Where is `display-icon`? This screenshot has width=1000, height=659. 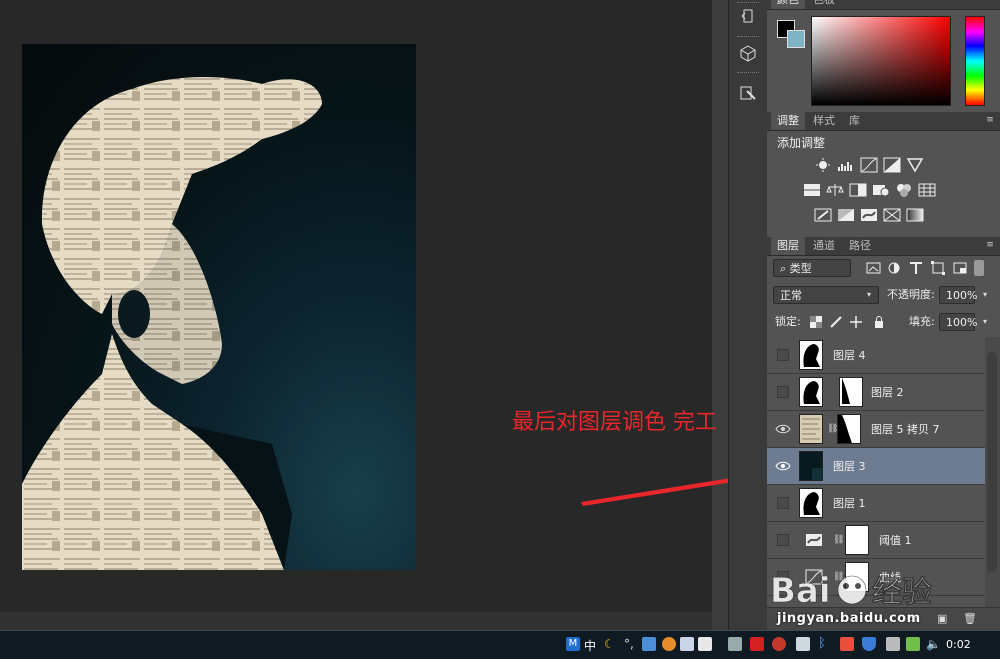 display-icon is located at coordinates (803, 644).